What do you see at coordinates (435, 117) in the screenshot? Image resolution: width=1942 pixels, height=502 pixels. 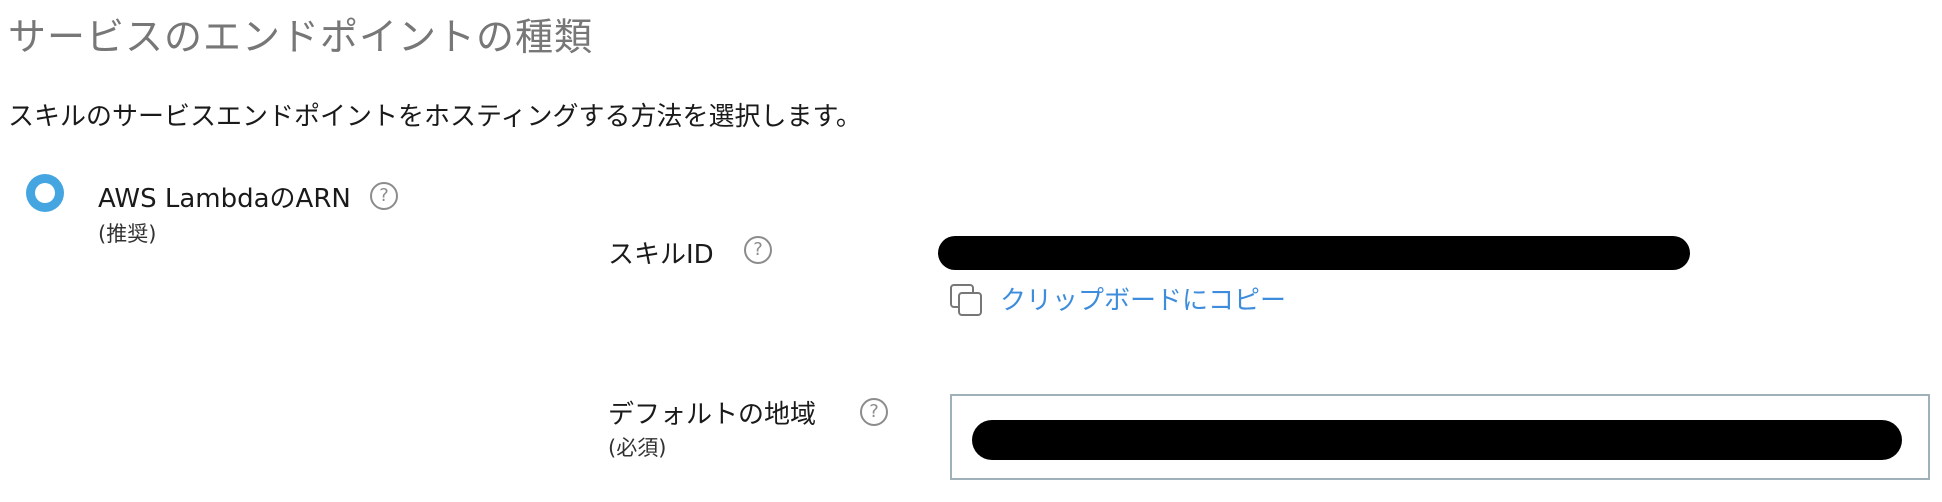 I see `section-description: スキルのサービスエンドポイントをホスティングする方法を選択します。` at bounding box center [435, 117].